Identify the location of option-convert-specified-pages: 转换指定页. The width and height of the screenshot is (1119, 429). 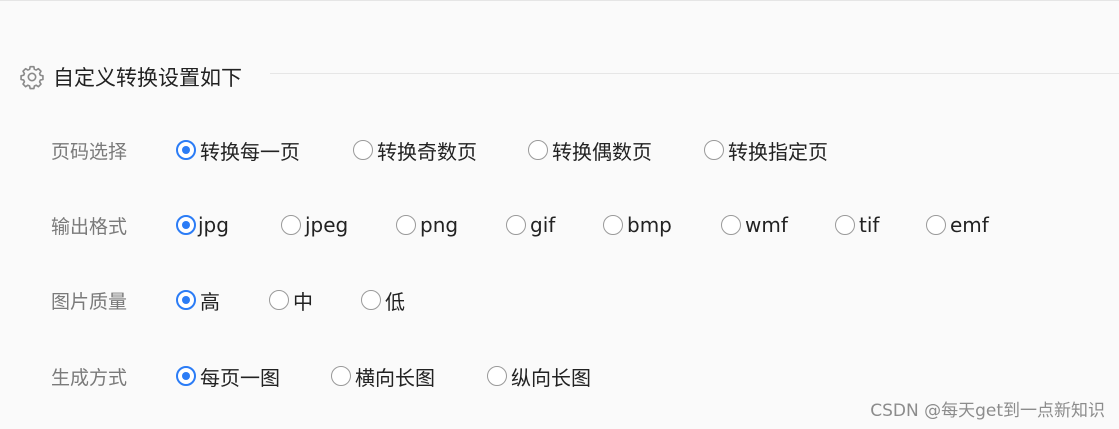
(766, 150).